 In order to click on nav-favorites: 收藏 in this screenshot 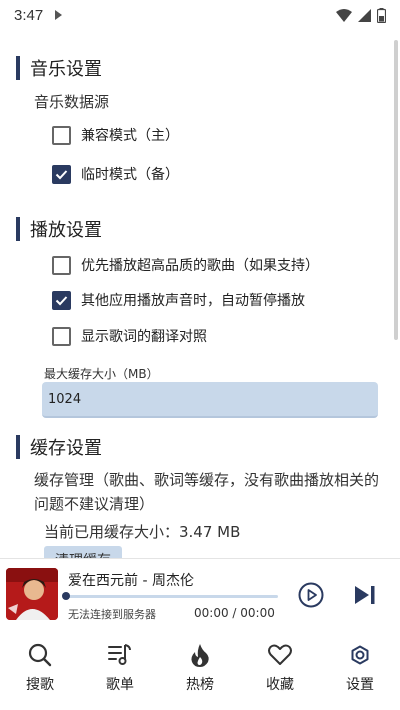, I will do `click(280, 669)`.